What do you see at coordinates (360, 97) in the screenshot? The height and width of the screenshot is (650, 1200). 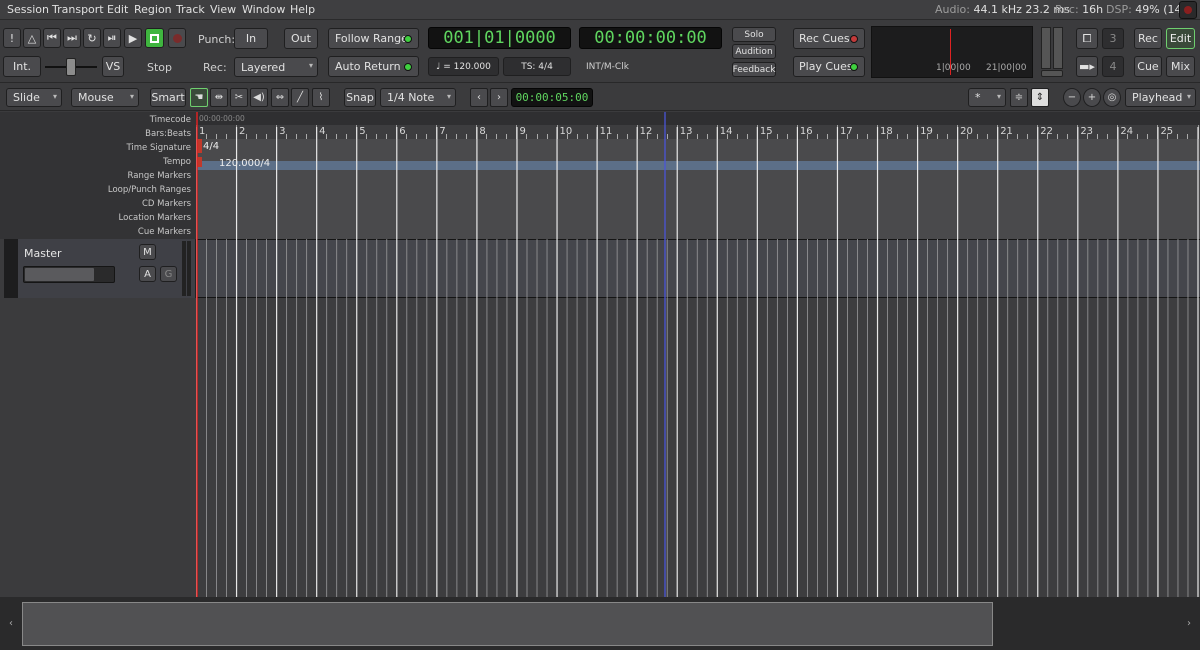 I see `snap-button: Snap` at bounding box center [360, 97].